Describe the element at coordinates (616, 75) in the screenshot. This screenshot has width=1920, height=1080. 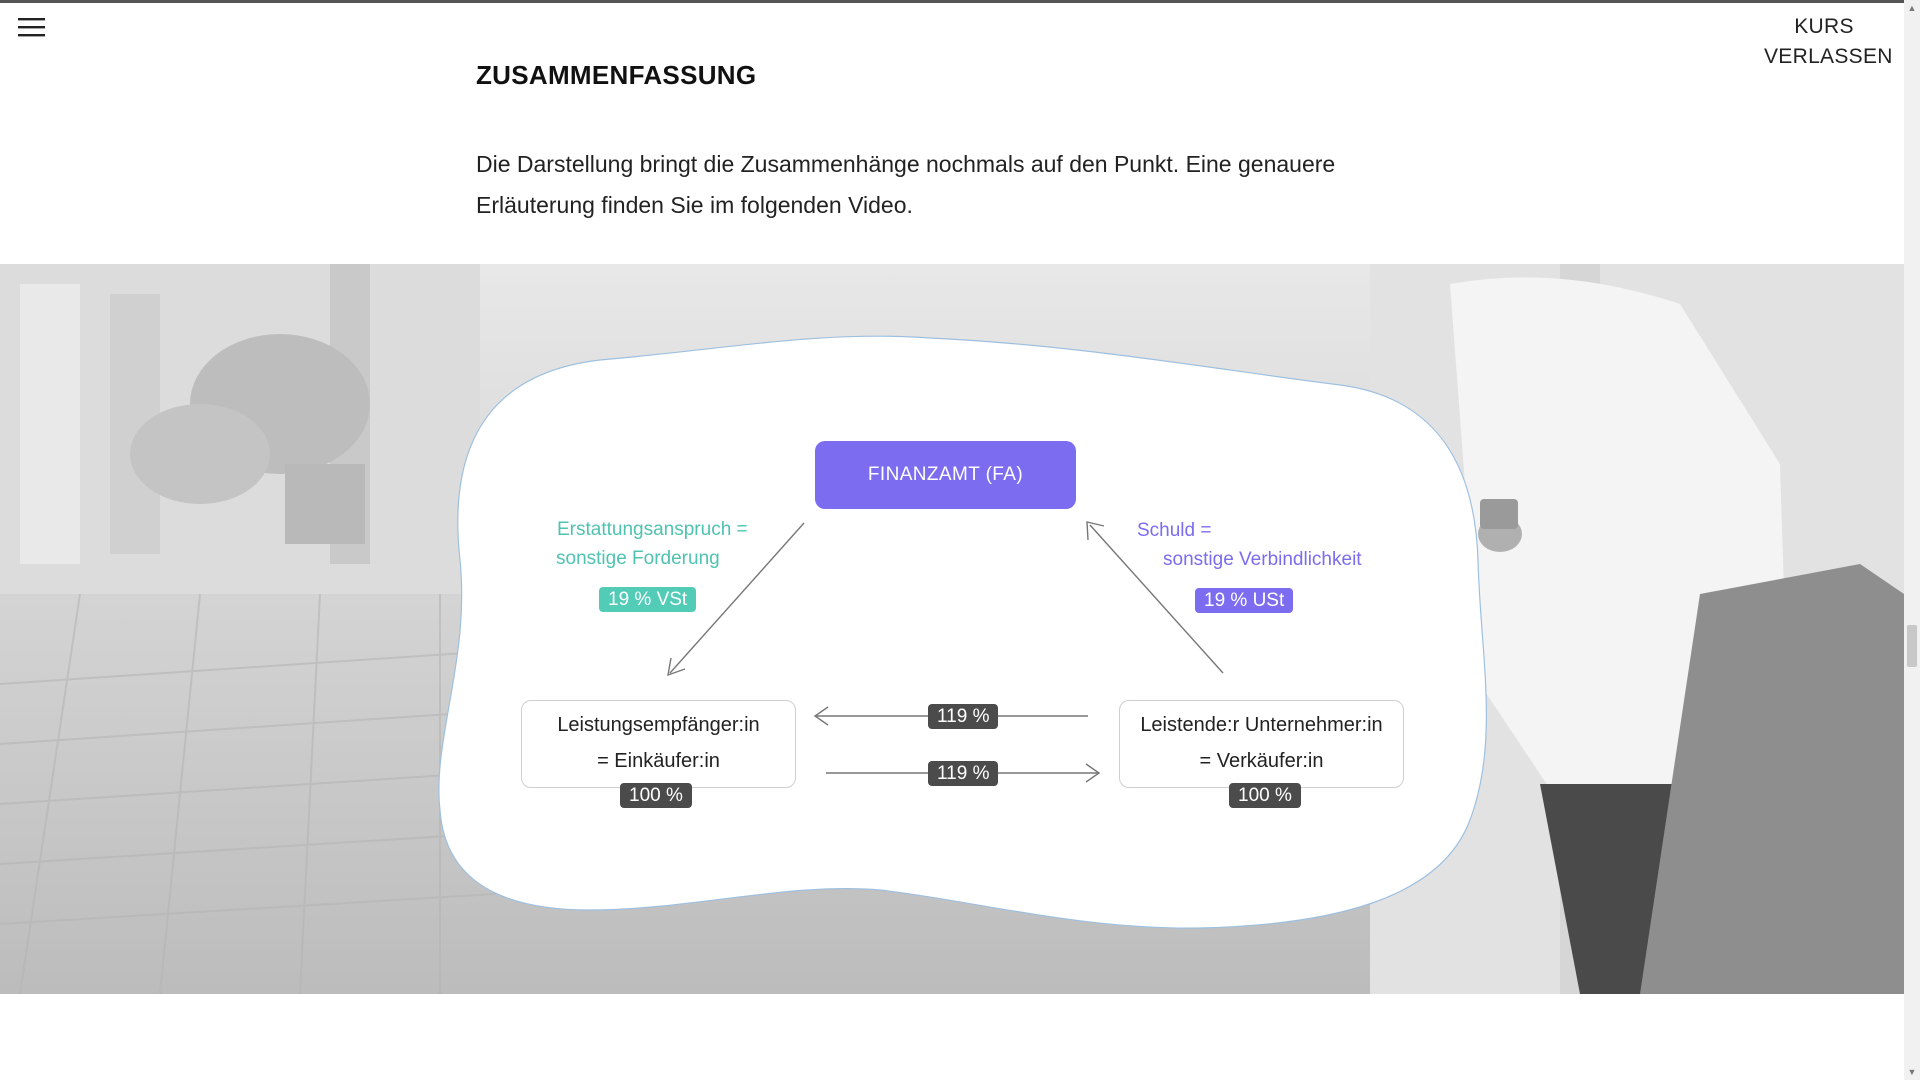
I see `section-title: ZUSAMMENFASSUNG` at that location.